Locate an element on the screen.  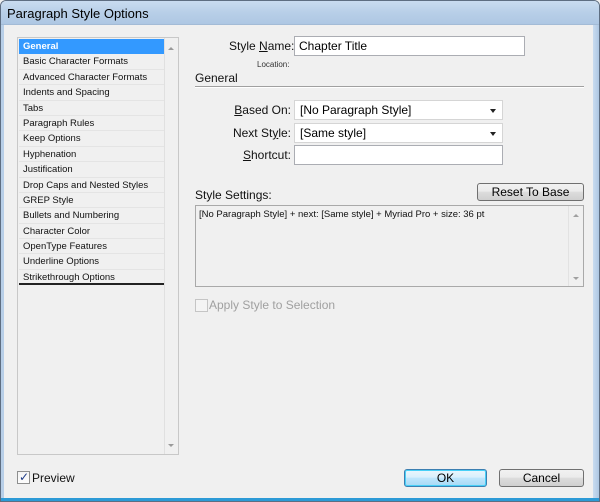
category-item-indents-and-spacing: Indents and Spacing is located at coordinates (91, 93).